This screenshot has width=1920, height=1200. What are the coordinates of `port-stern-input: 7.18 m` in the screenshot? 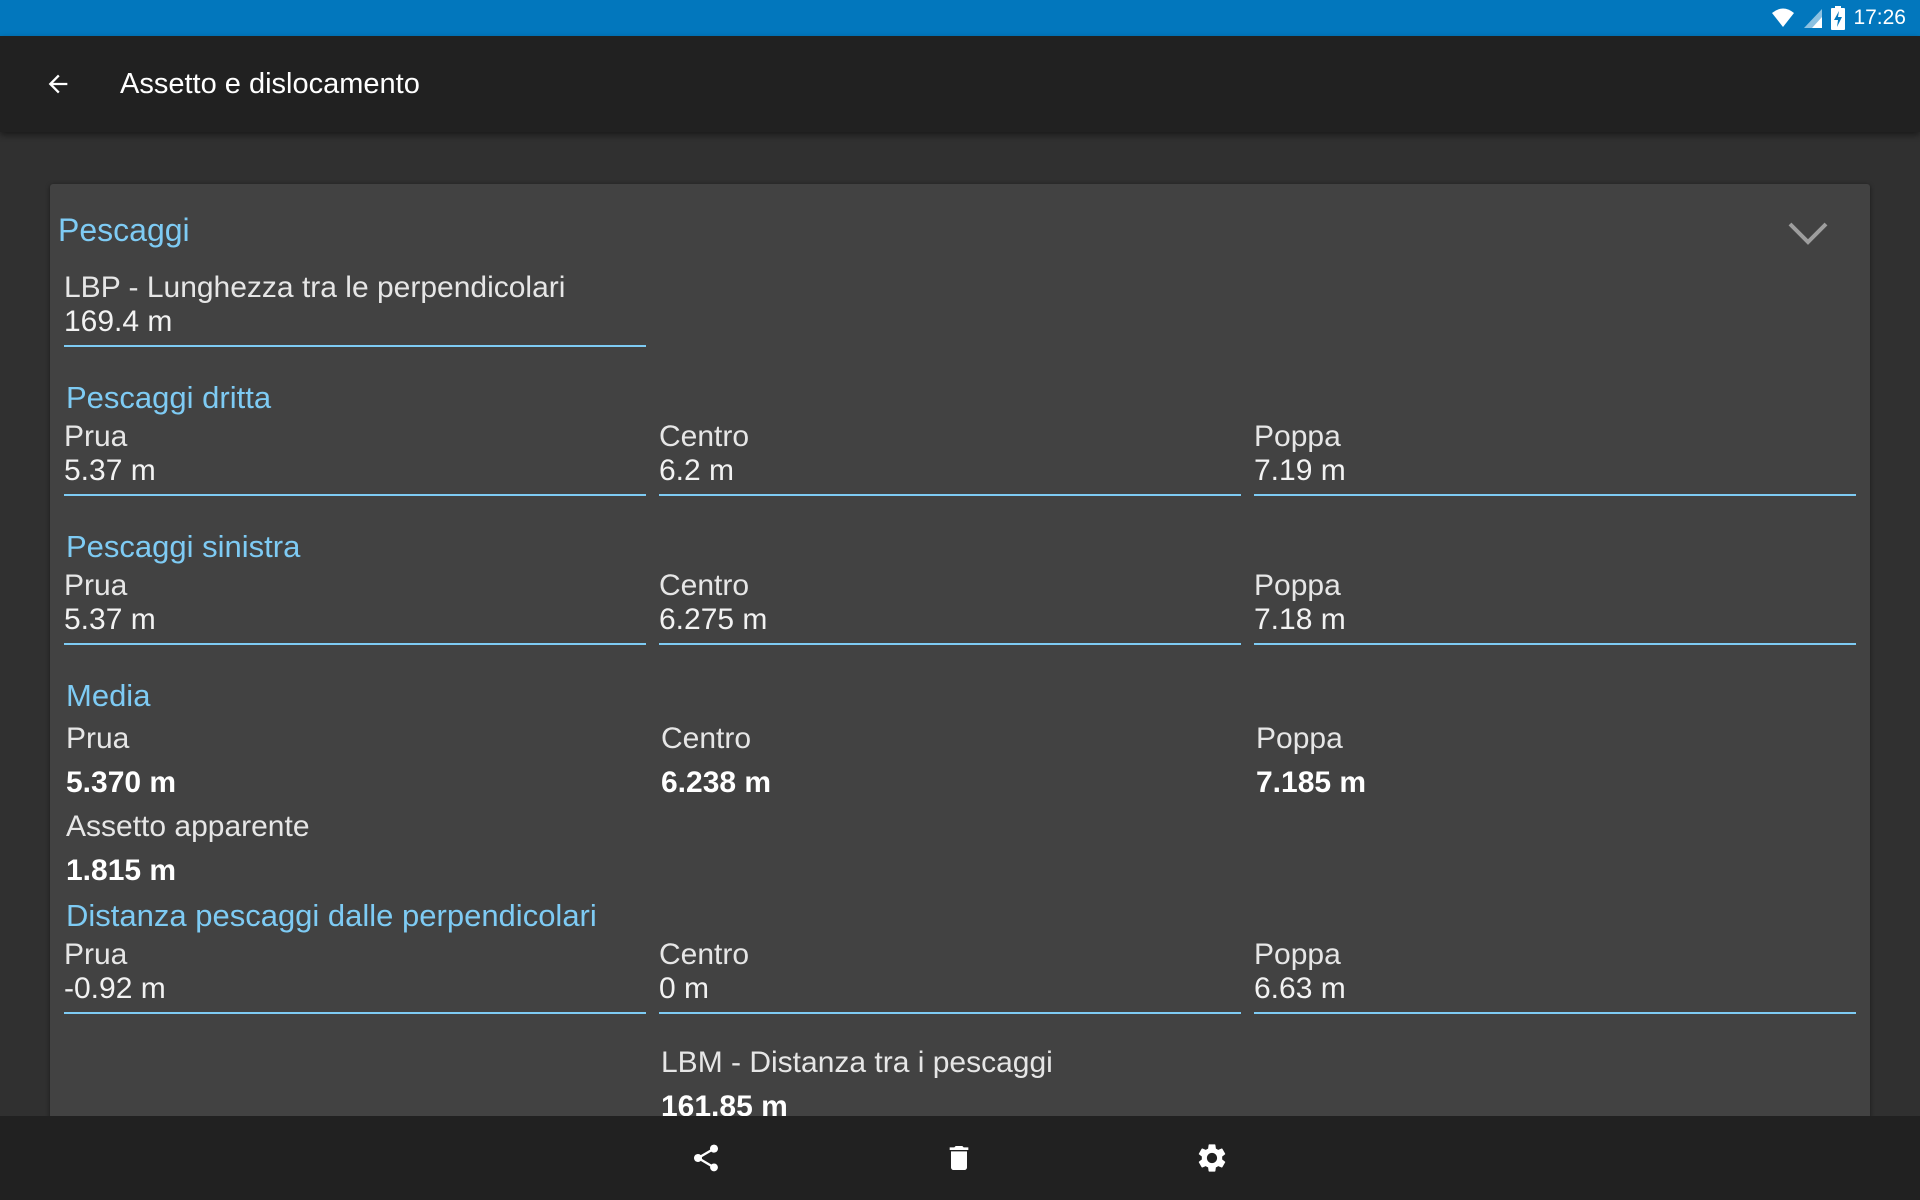 It's located at (1555, 622).